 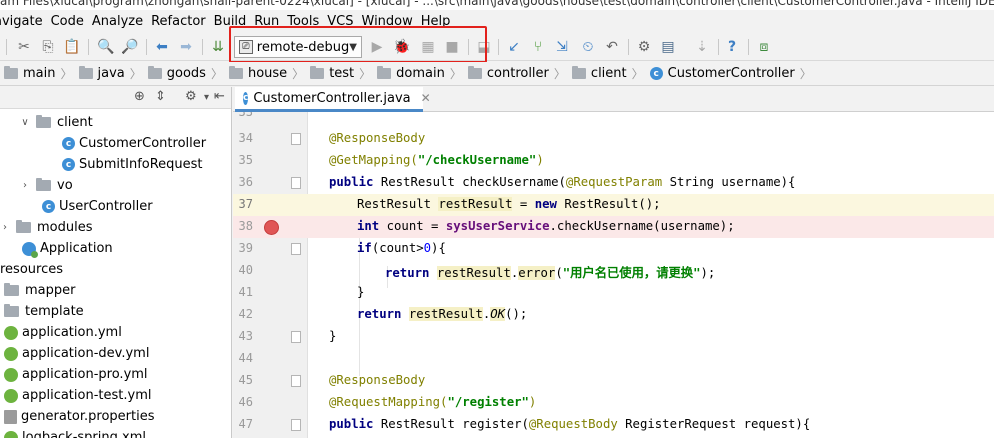 What do you see at coordinates (271, 227) in the screenshot?
I see `breakpoint-icon` at bounding box center [271, 227].